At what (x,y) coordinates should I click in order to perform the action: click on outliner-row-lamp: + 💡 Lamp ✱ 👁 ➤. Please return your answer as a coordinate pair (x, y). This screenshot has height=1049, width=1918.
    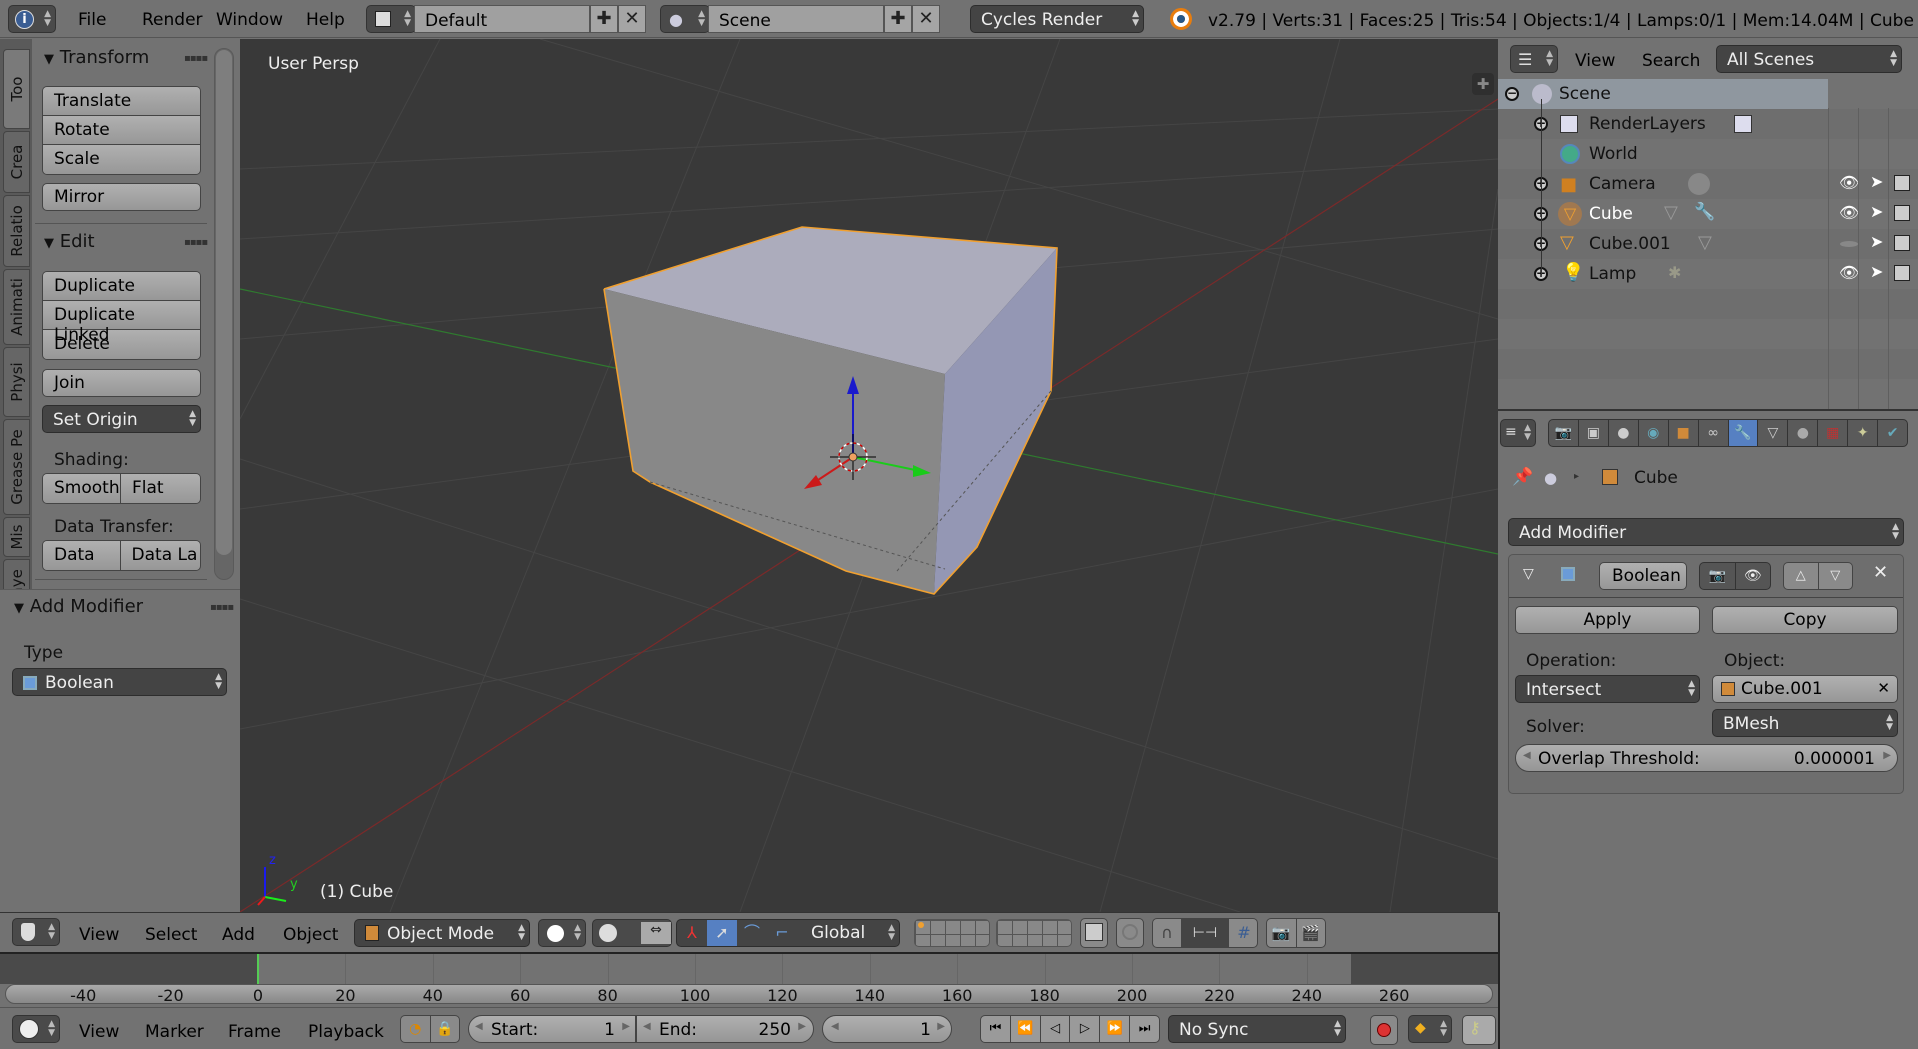
    Looking at the image, I should click on (1708, 274).